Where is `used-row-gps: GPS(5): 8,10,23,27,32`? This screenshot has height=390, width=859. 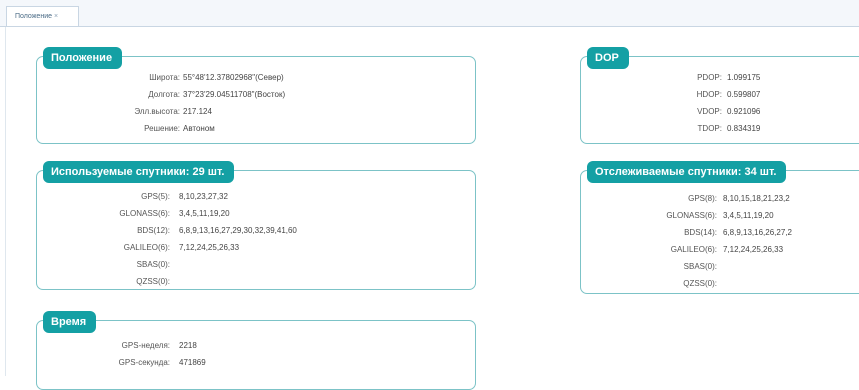 used-row-gps: GPS(5): 8,10,23,27,32 is located at coordinates (256, 197).